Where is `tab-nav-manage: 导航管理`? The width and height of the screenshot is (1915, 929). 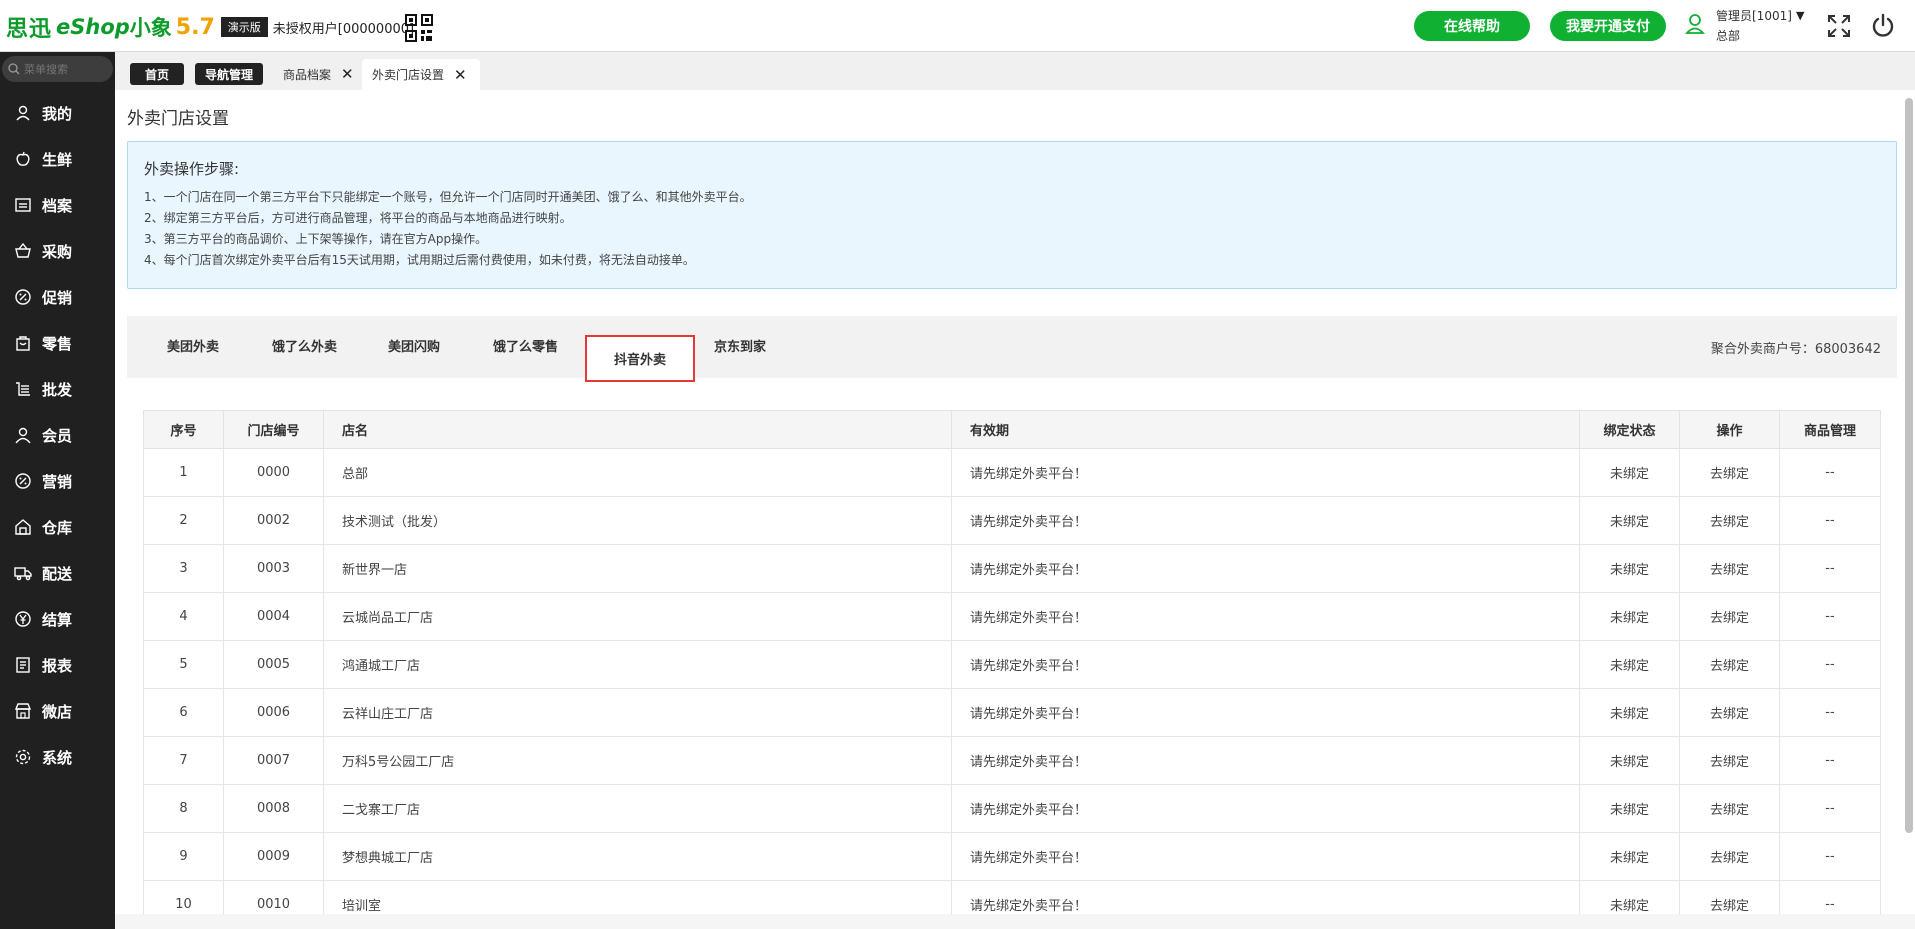
tab-nav-manage: 导航管理 is located at coordinates (229, 74).